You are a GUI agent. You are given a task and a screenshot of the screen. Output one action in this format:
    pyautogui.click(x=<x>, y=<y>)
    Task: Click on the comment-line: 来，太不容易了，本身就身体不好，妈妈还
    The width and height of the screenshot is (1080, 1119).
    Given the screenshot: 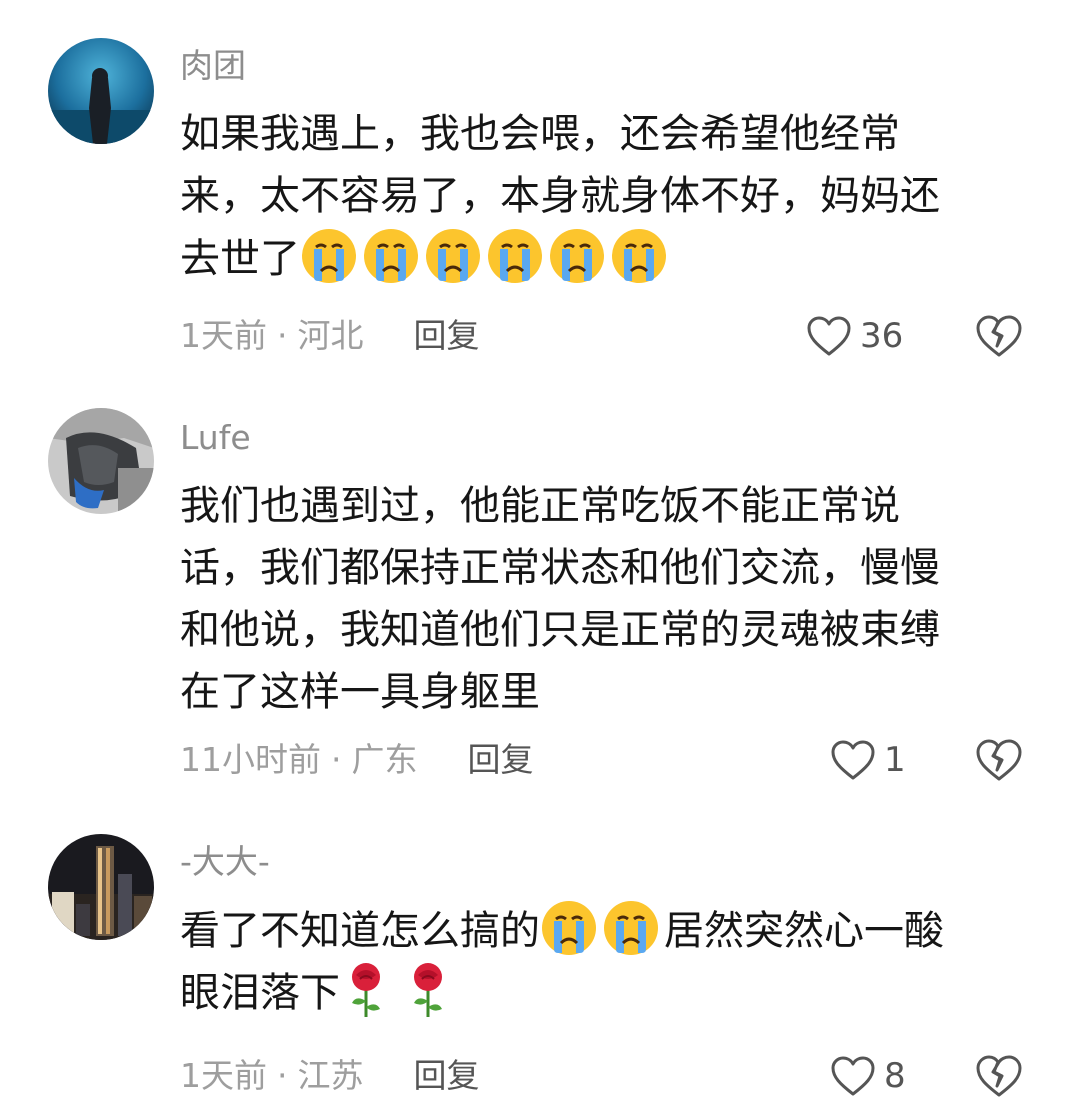 What is the action you would take?
    pyautogui.click(x=560, y=196)
    